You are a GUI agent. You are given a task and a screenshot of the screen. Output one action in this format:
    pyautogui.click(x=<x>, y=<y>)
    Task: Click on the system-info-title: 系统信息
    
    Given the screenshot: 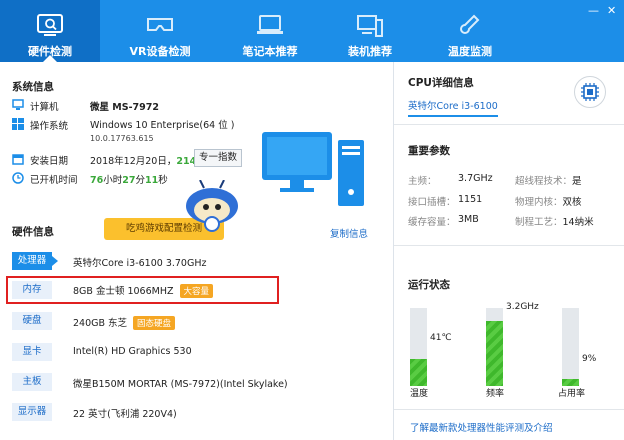 What is the action you would take?
    pyautogui.click(x=33, y=87)
    